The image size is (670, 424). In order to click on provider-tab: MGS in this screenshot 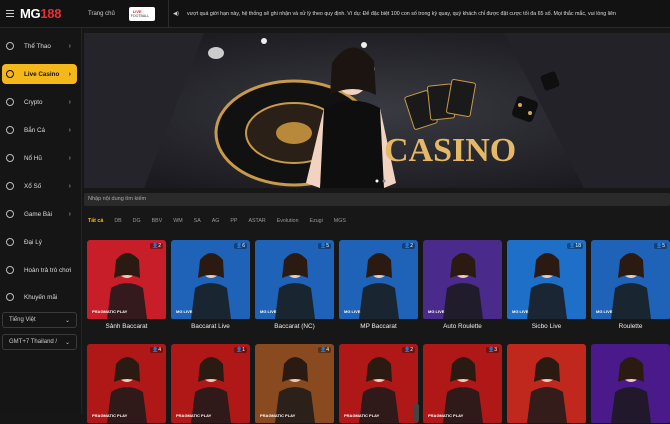, I will do `click(340, 221)`.